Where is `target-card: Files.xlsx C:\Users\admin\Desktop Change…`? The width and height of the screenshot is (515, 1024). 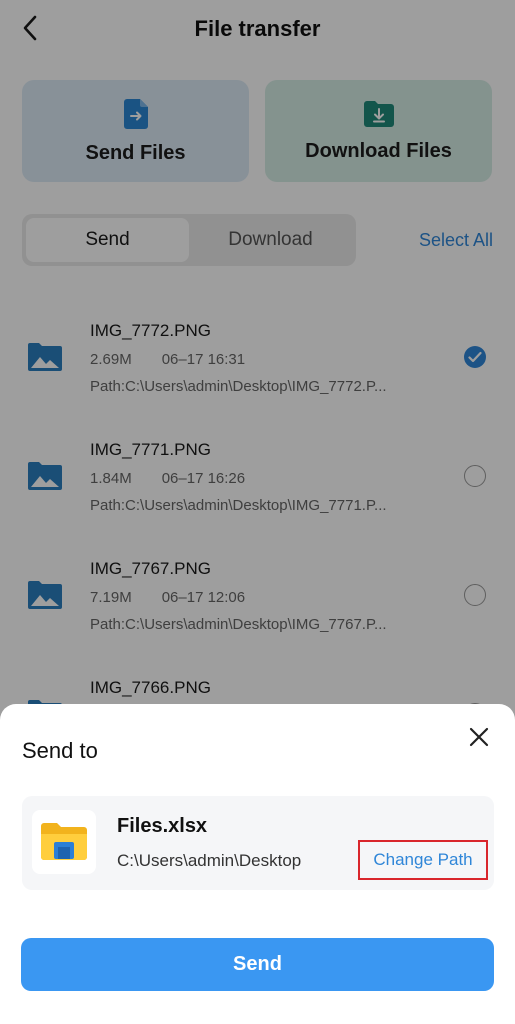
target-card: Files.xlsx C:\Users\admin\Desktop Change… is located at coordinates (258, 843).